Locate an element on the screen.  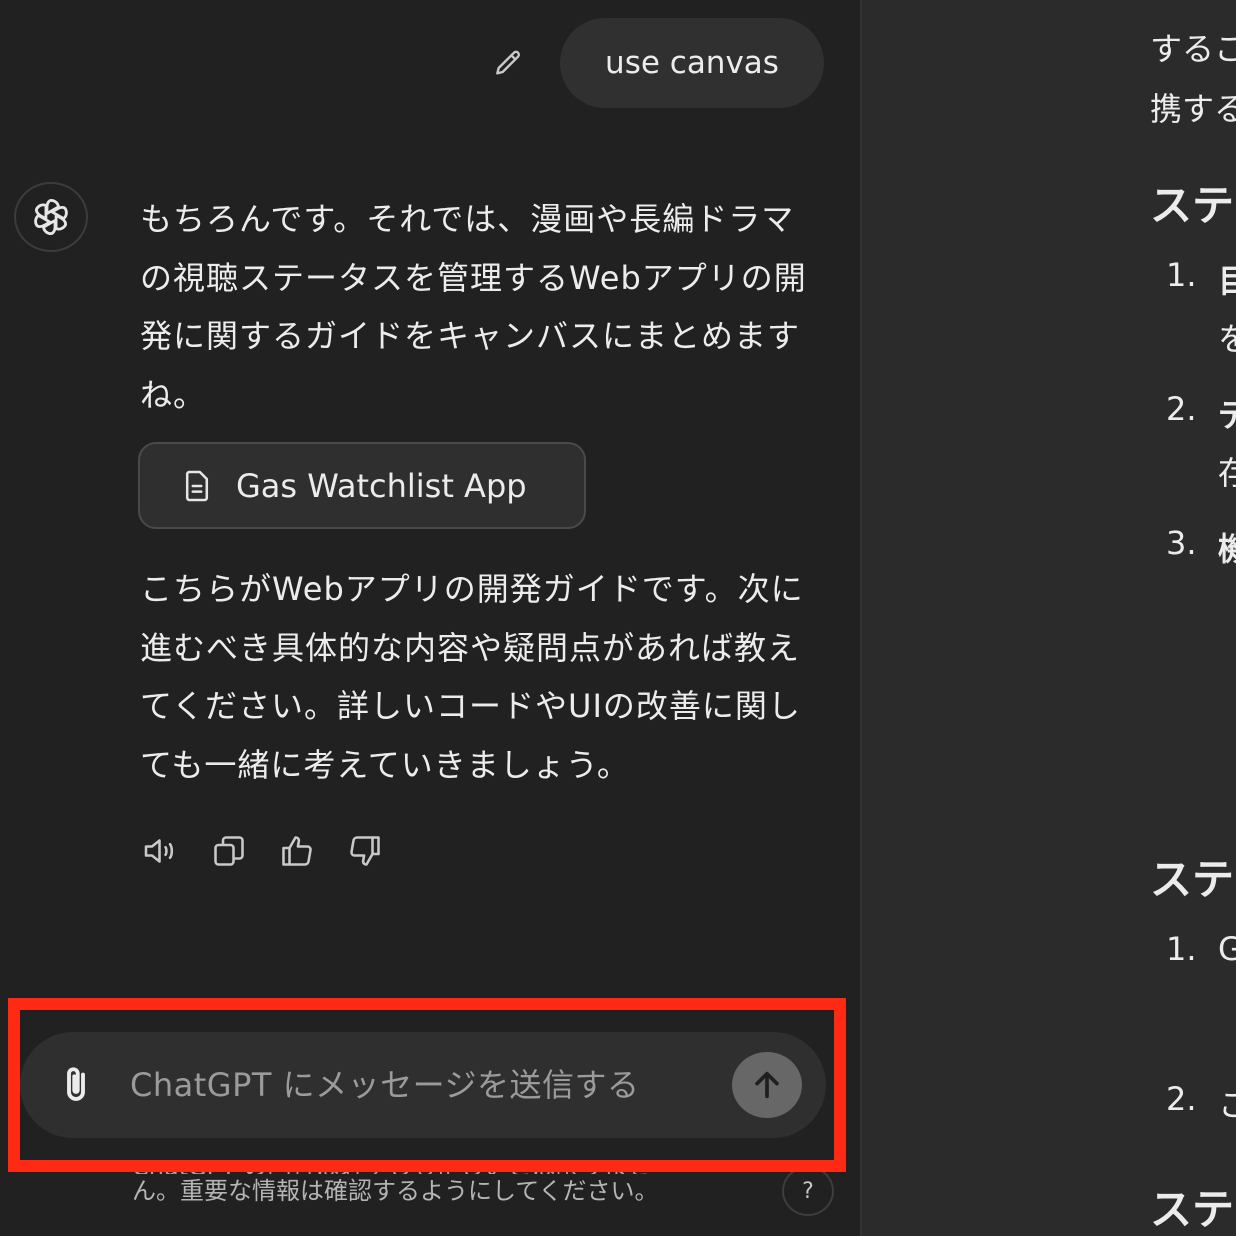
canvas-list-item: デ is located at coordinates (1227, 415).